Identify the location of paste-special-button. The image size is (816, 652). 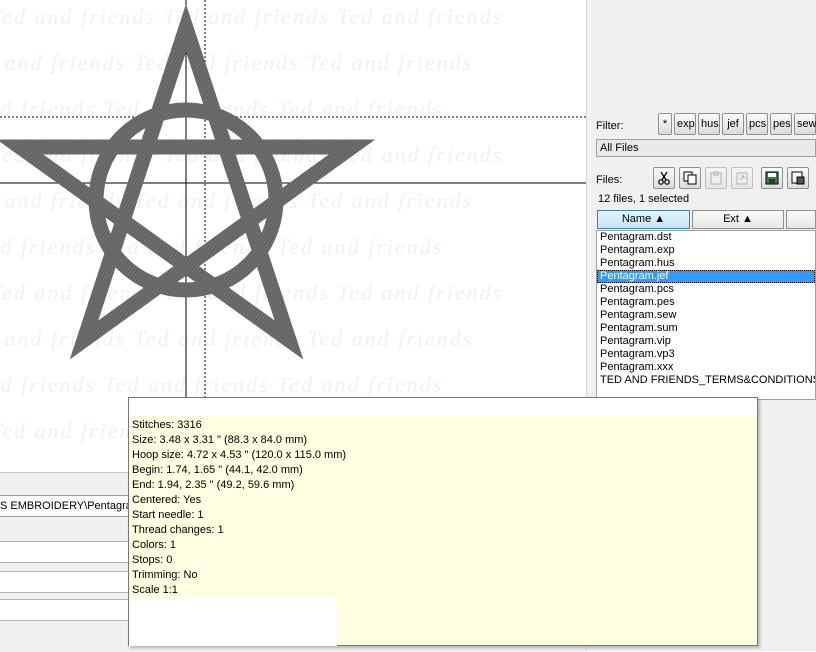
(742, 178).